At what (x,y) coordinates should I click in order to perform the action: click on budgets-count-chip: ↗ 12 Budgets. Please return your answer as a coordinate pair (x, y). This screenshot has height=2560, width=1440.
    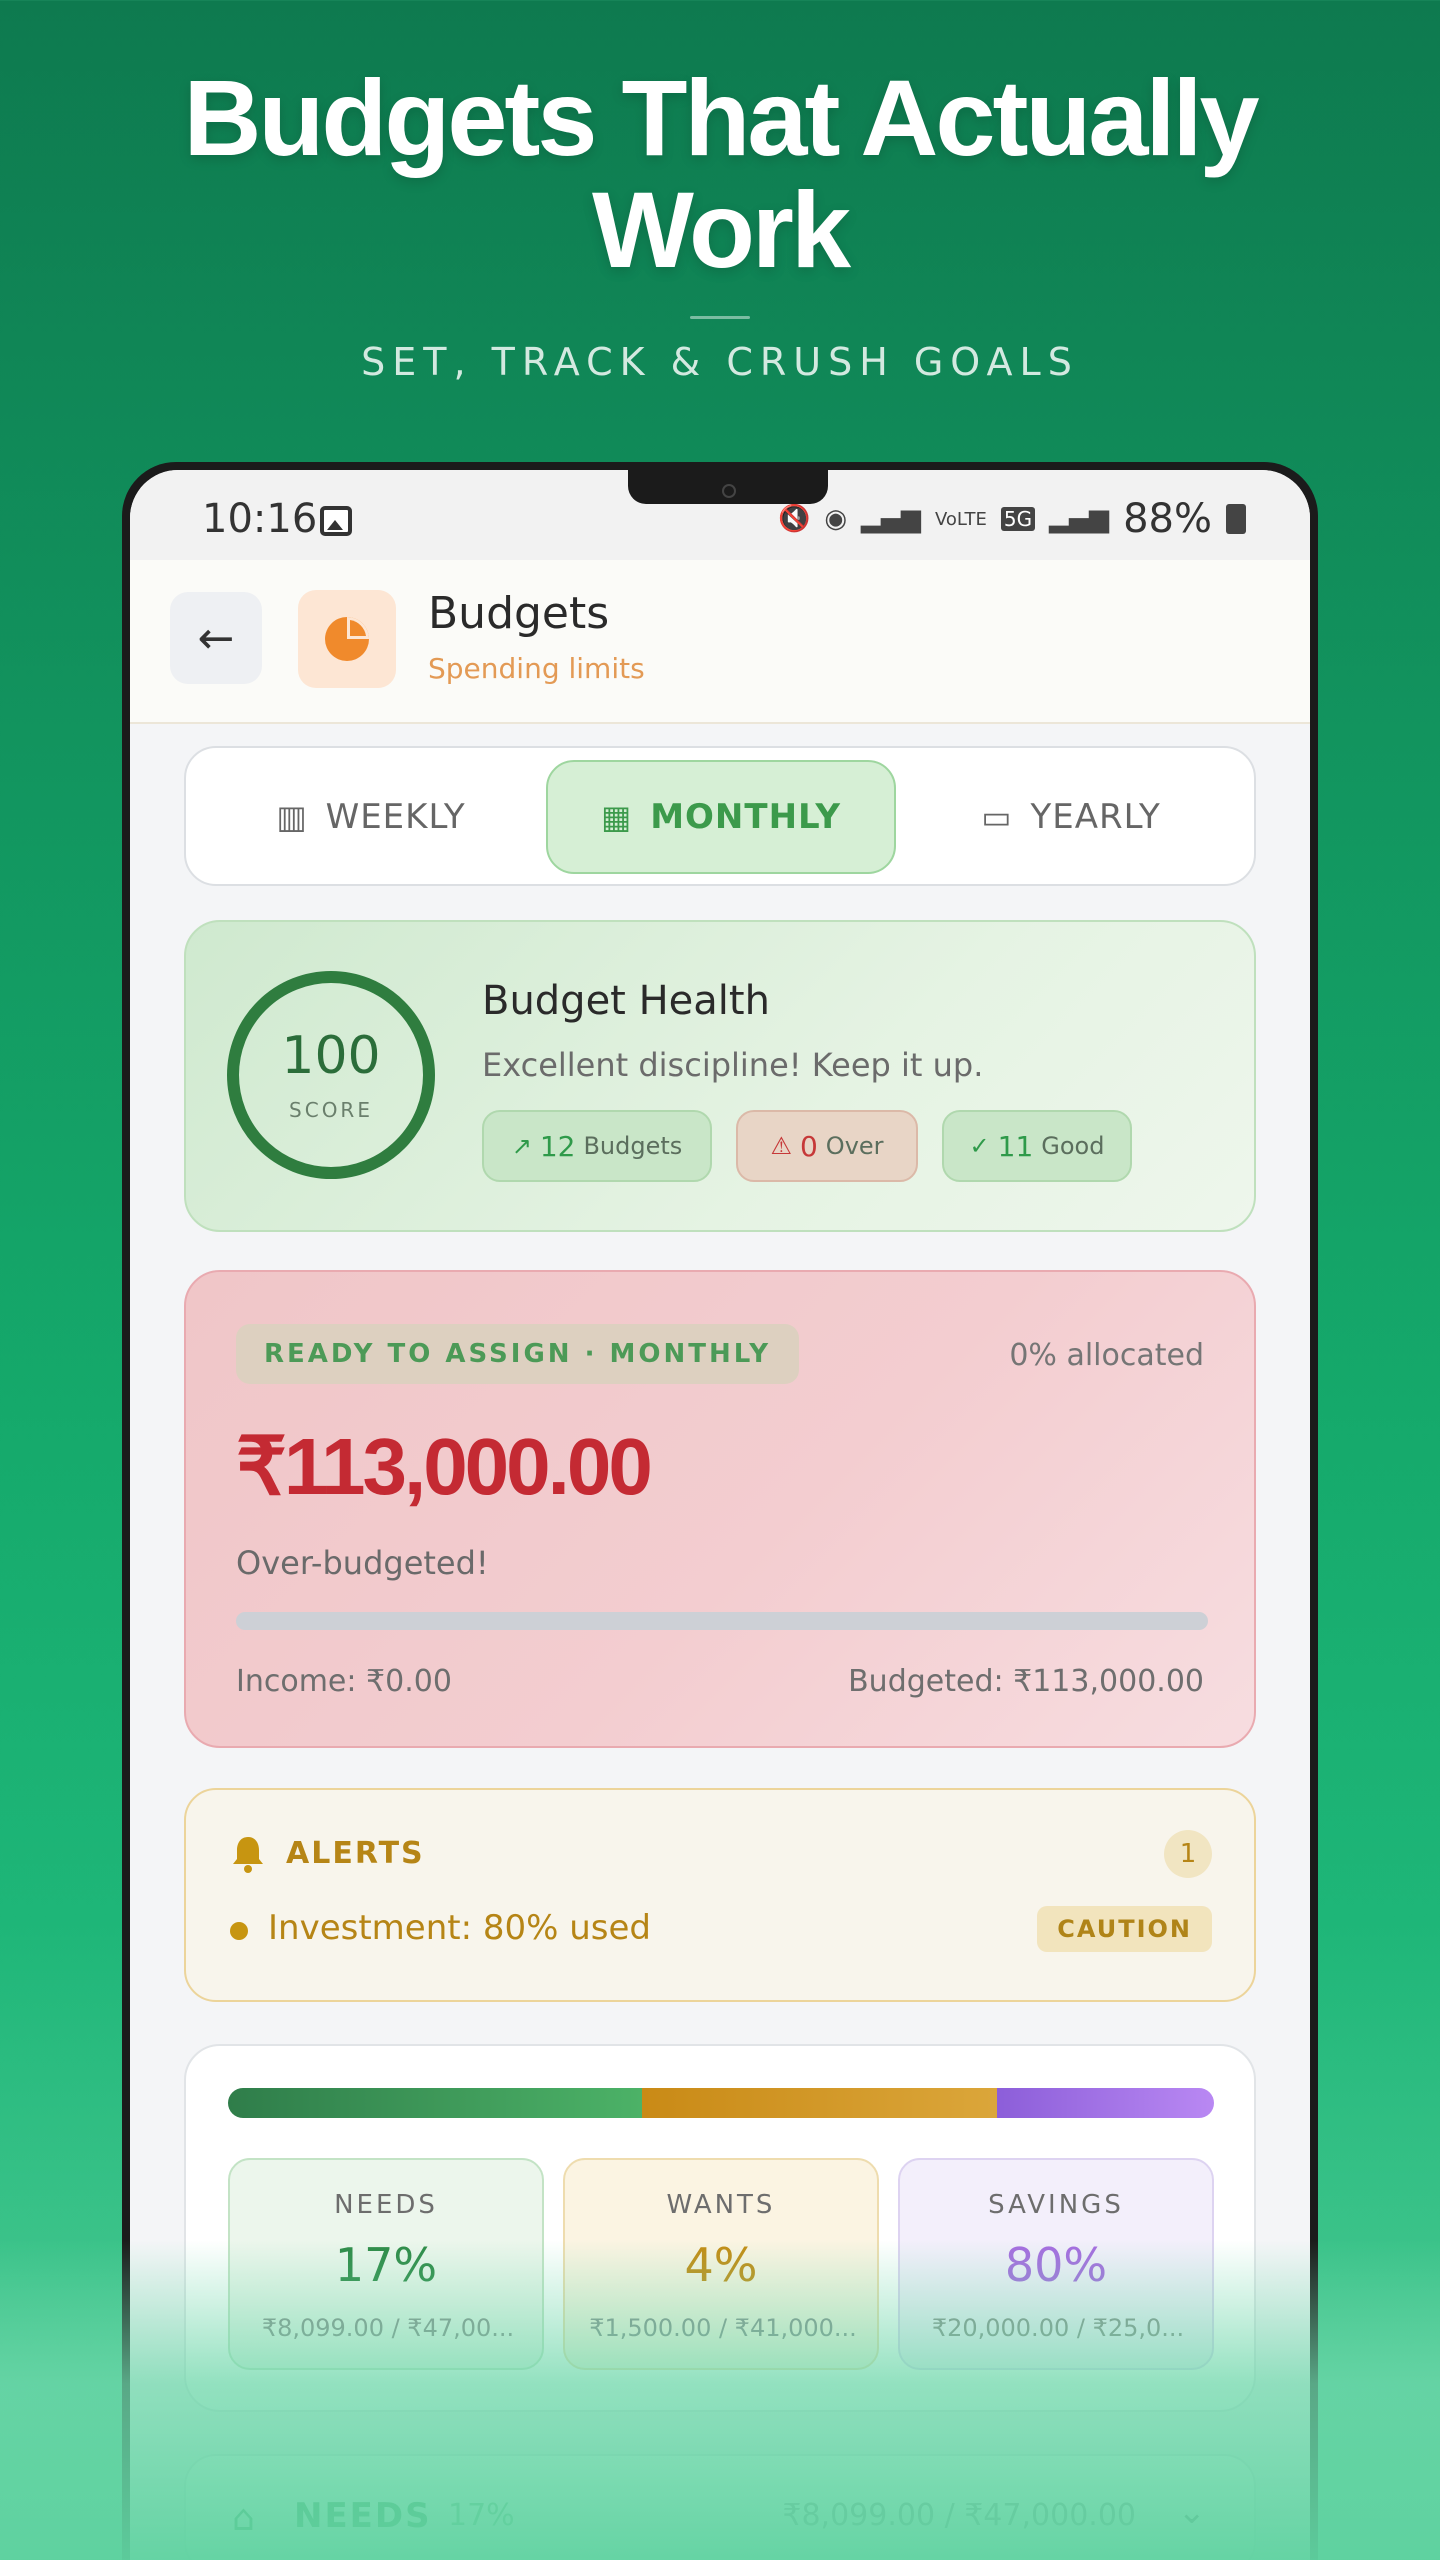
    Looking at the image, I should click on (597, 1146).